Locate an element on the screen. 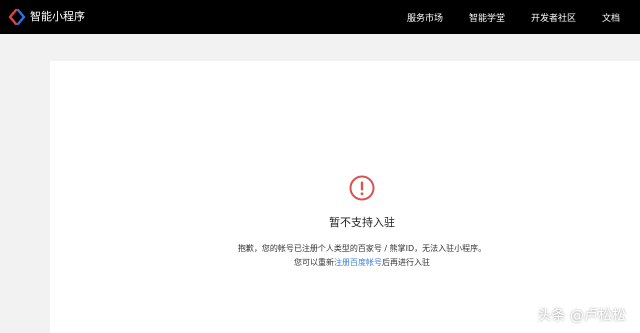 This screenshot has height=333, width=640. nav-item-docs: 文档 is located at coordinates (611, 17).